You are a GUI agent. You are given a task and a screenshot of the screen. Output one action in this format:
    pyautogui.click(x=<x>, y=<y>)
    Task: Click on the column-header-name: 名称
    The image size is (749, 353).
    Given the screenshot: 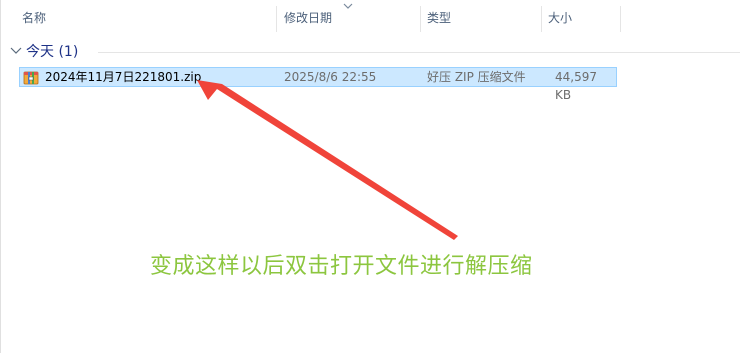 What is the action you would take?
    pyautogui.click(x=146, y=17)
    